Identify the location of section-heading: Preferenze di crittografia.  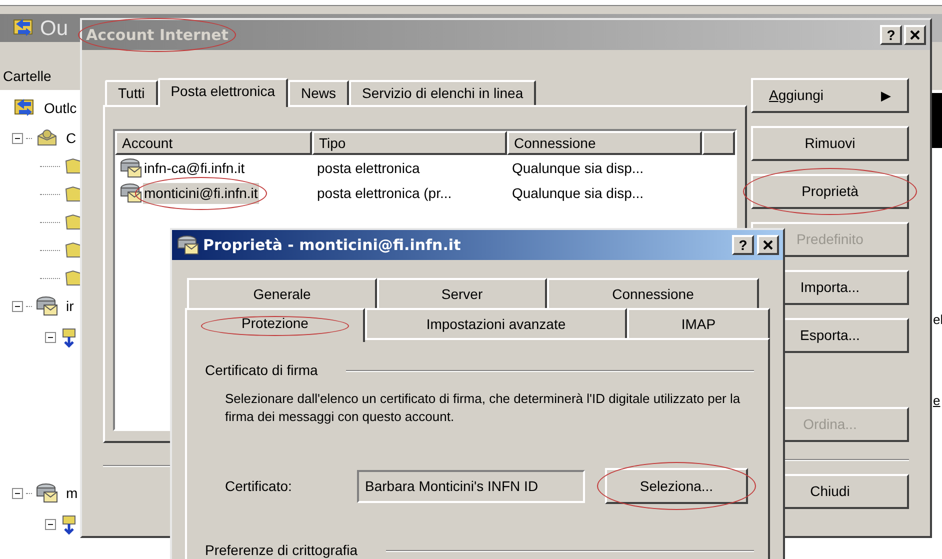
(281, 550).